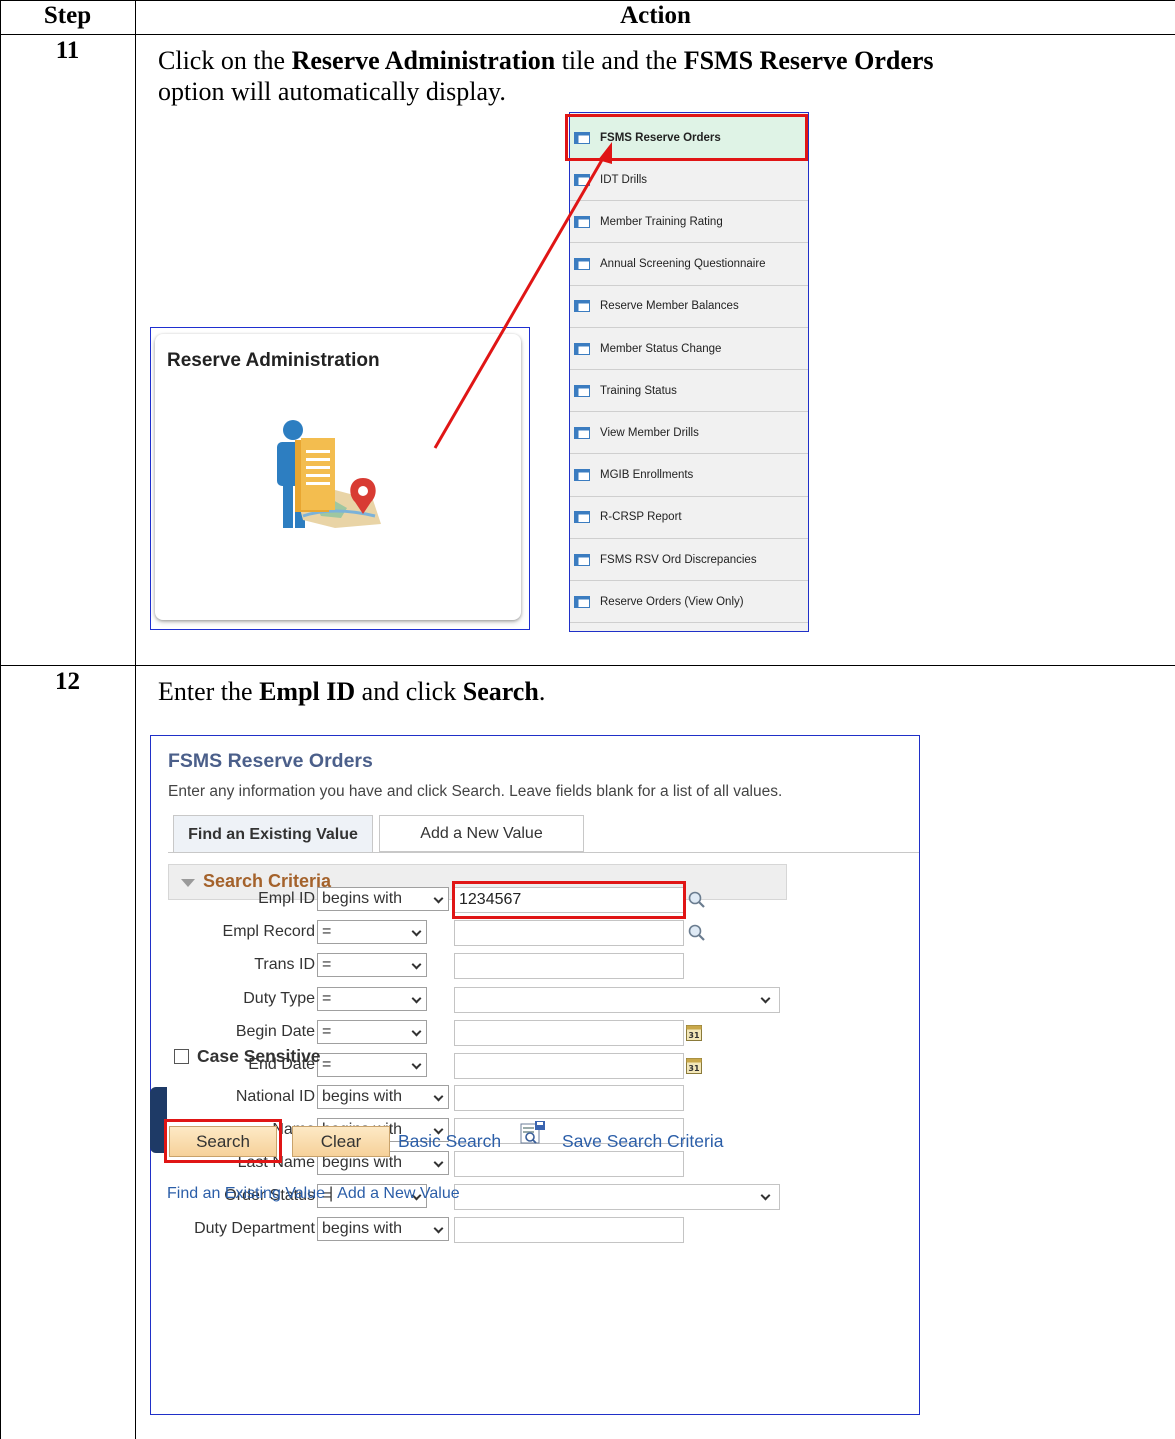  I want to click on tab-find-existing-value: Find an Existing Value, so click(273, 834).